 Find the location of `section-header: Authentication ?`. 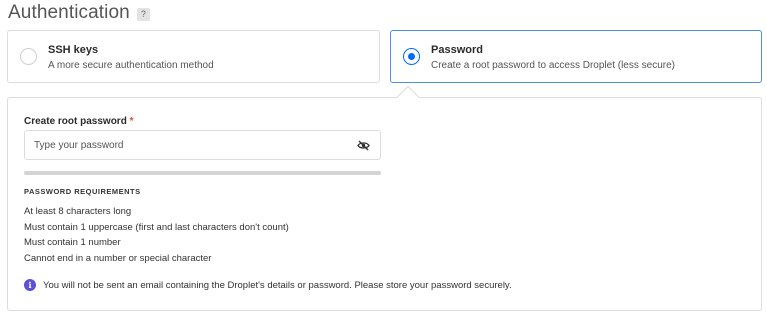

section-header: Authentication ? is located at coordinates (79, 13).